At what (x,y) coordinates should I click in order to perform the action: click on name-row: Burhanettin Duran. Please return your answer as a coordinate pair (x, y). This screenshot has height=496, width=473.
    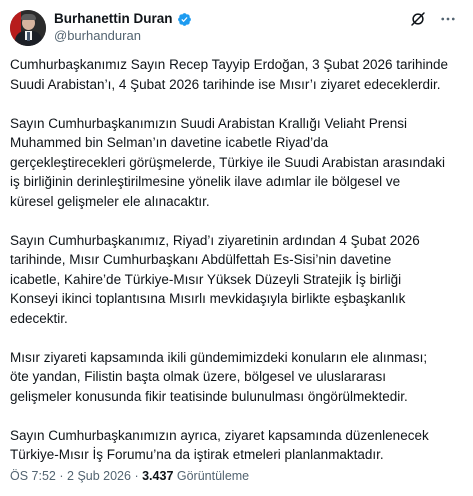
    Looking at the image, I should click on (123, 19).